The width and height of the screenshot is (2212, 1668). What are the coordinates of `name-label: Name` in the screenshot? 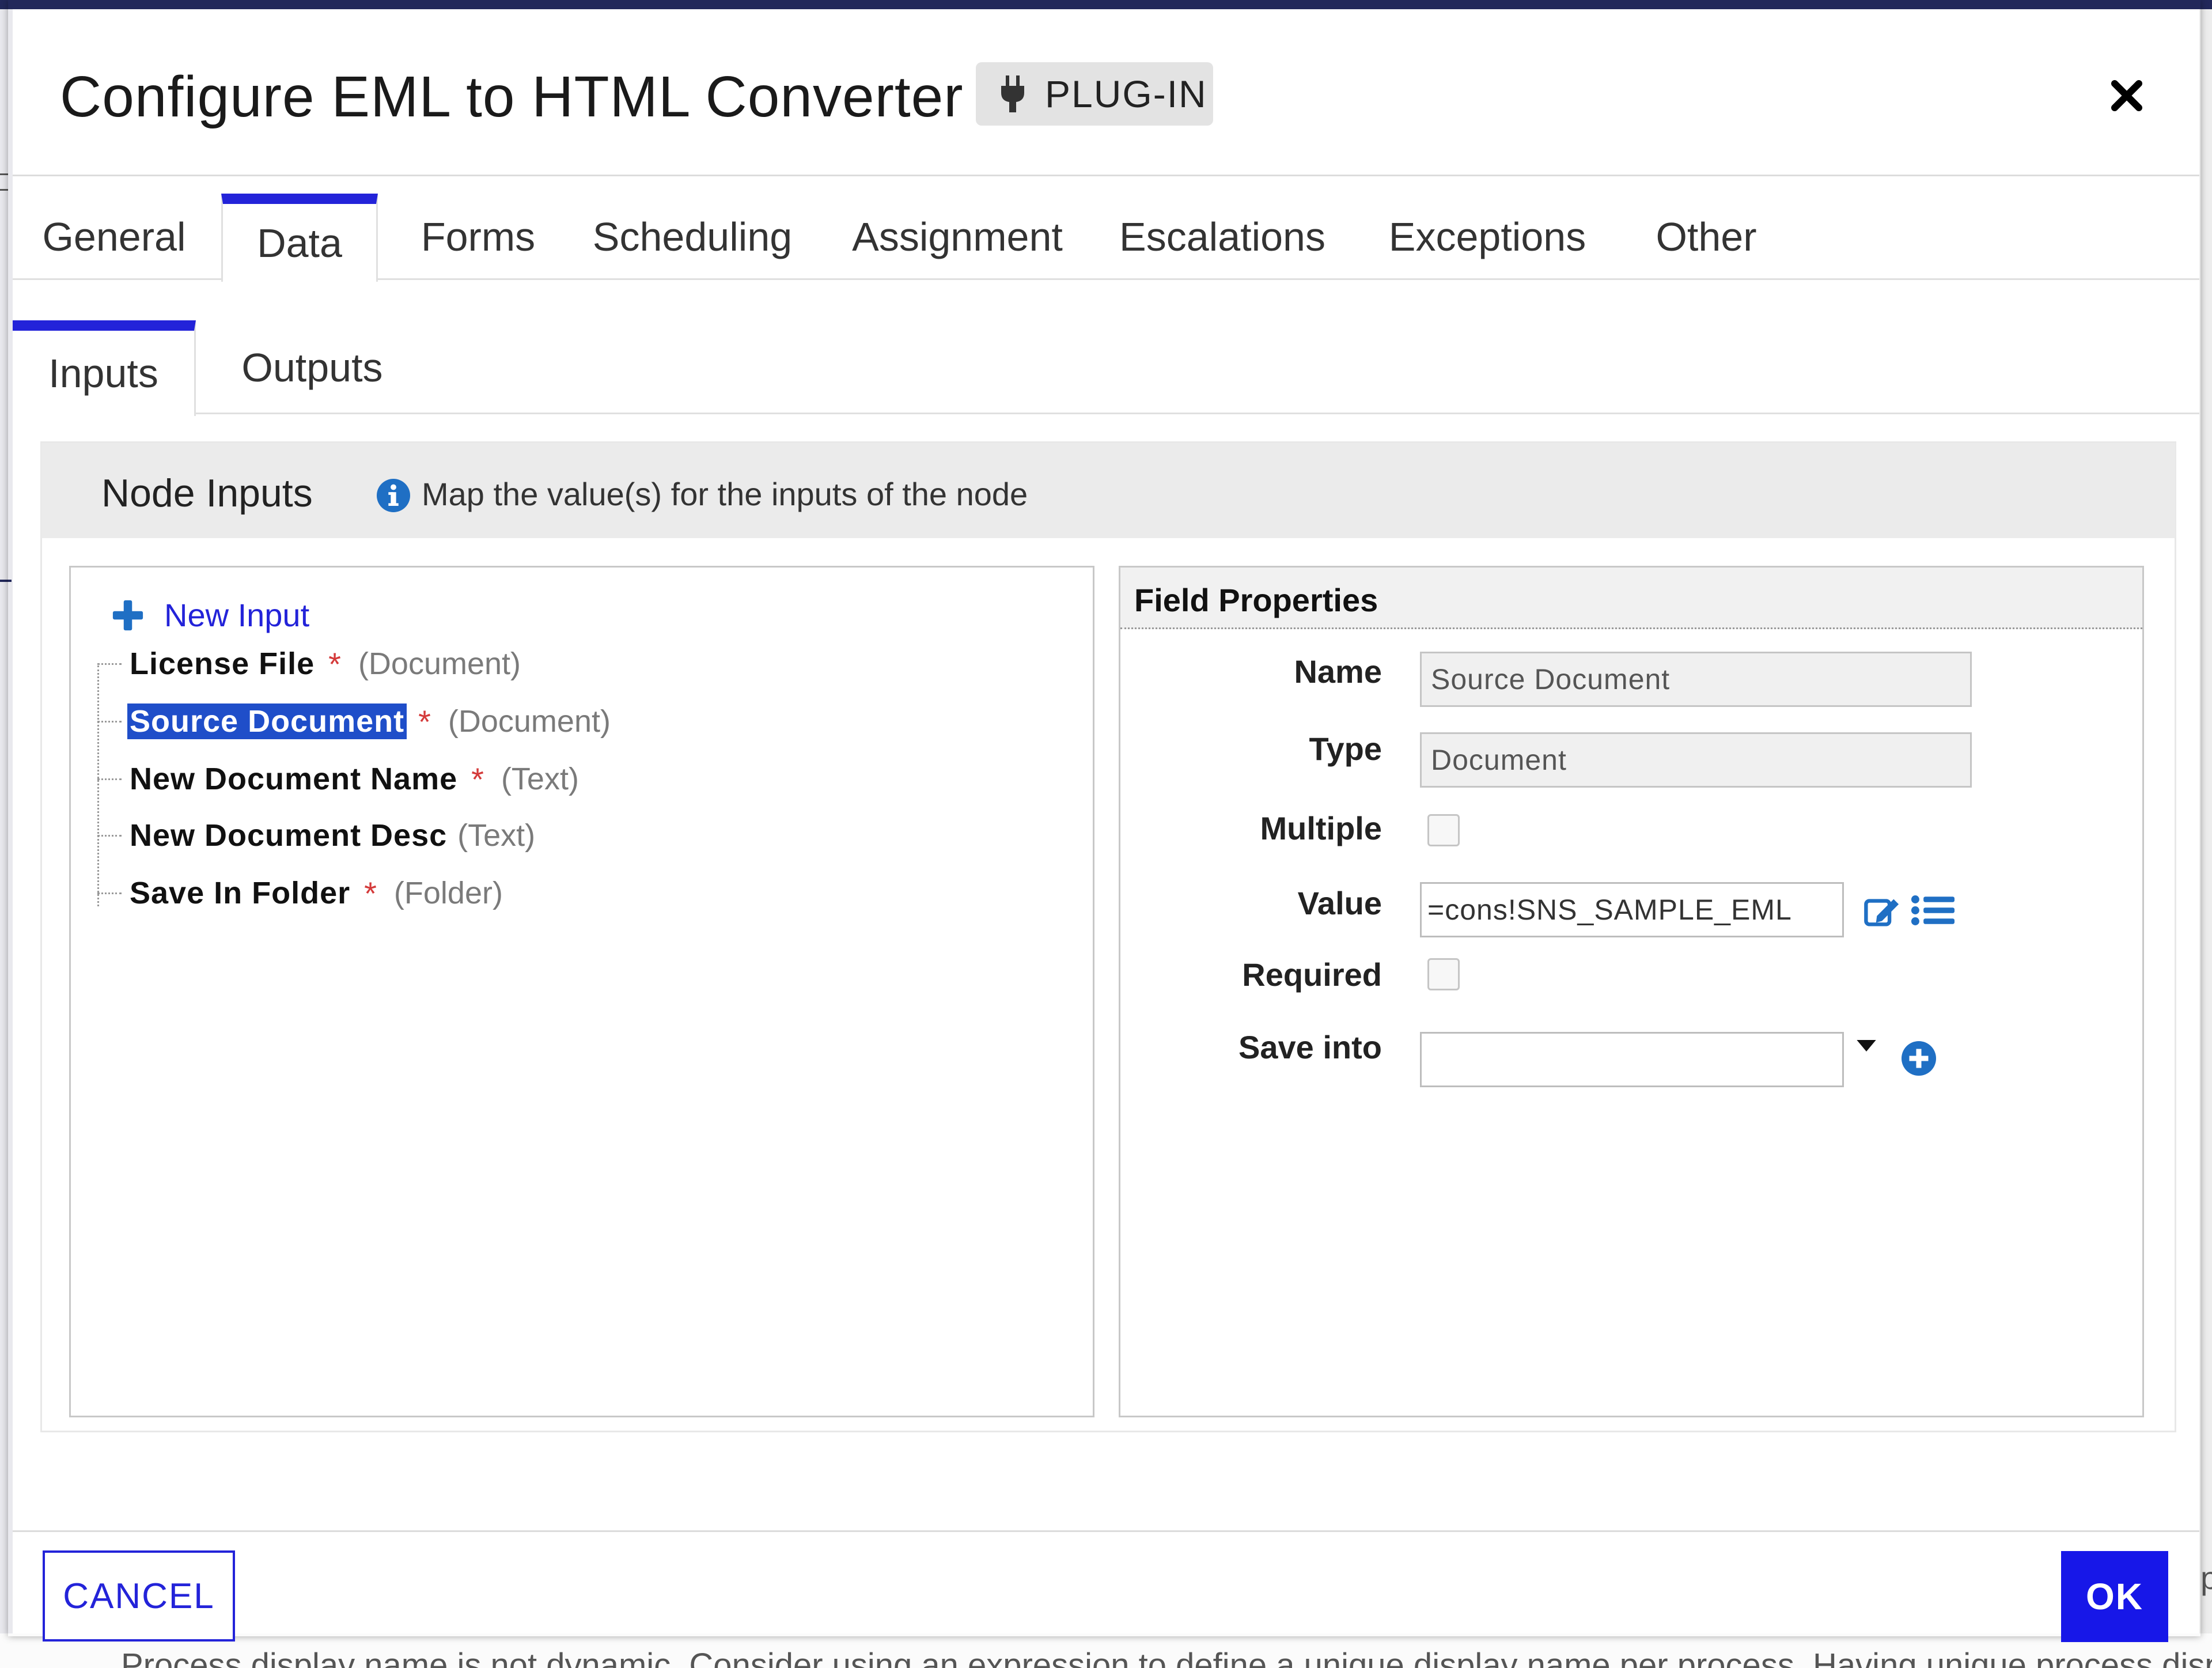 It's located at (1338, 671).